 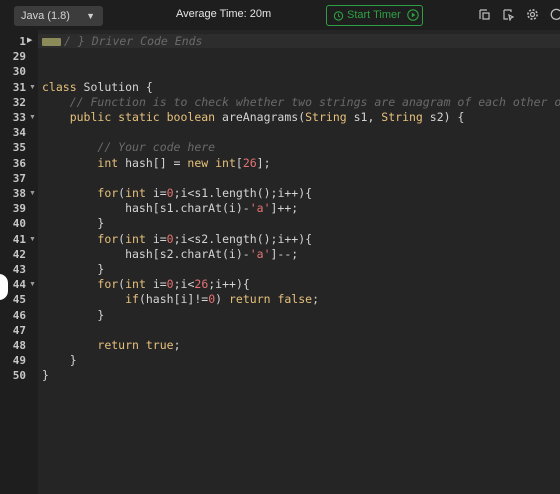 I want to click on chevron-down-icon: ▼, so click(x=90, y=16).